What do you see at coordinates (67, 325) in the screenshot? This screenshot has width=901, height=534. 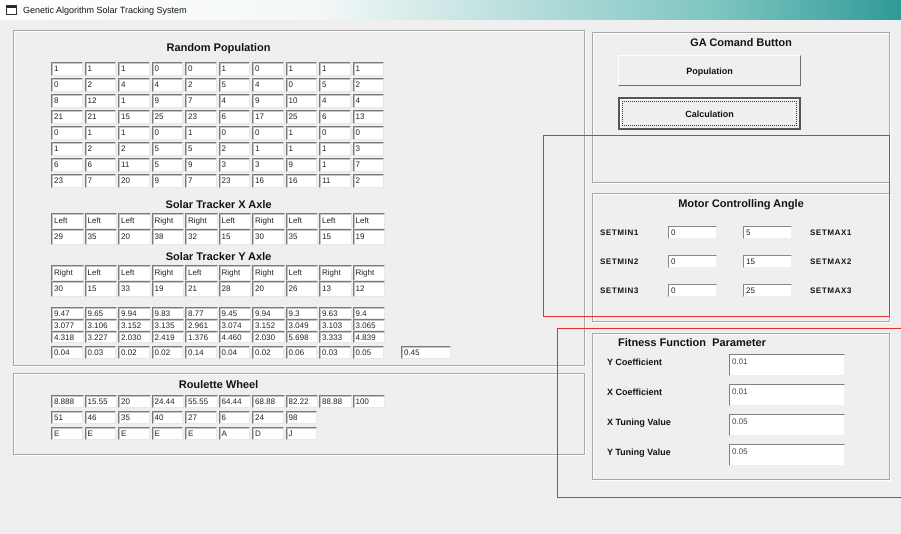 I see `text-field: 3.077` at bounding box center [67, 325].